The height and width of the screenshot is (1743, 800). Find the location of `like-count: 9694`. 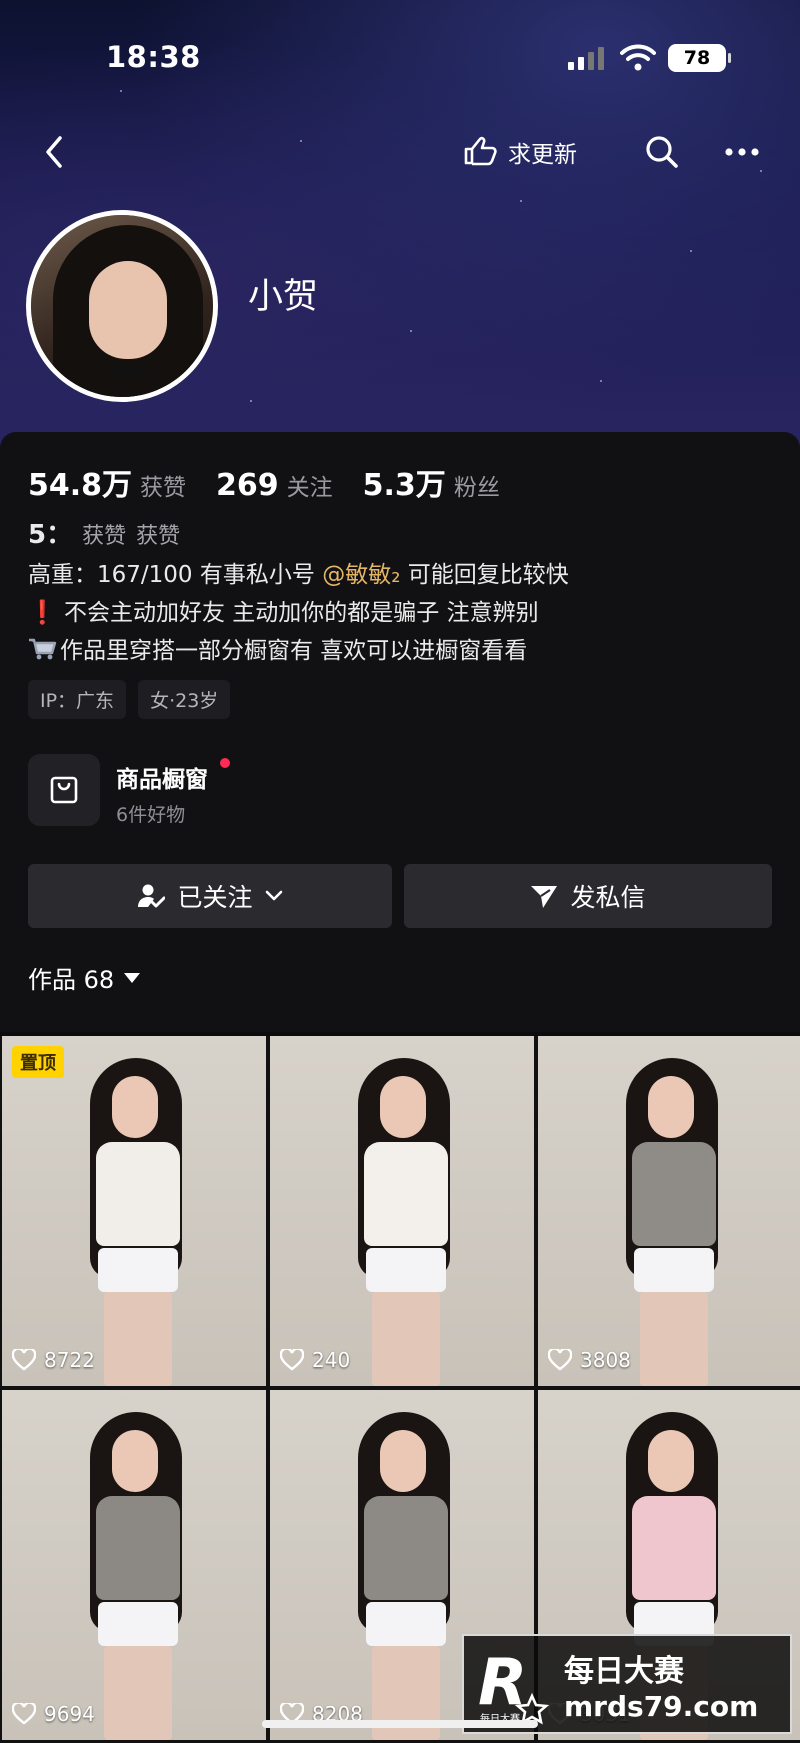

like-count: 9694 is located at coordinates (53, 1714).